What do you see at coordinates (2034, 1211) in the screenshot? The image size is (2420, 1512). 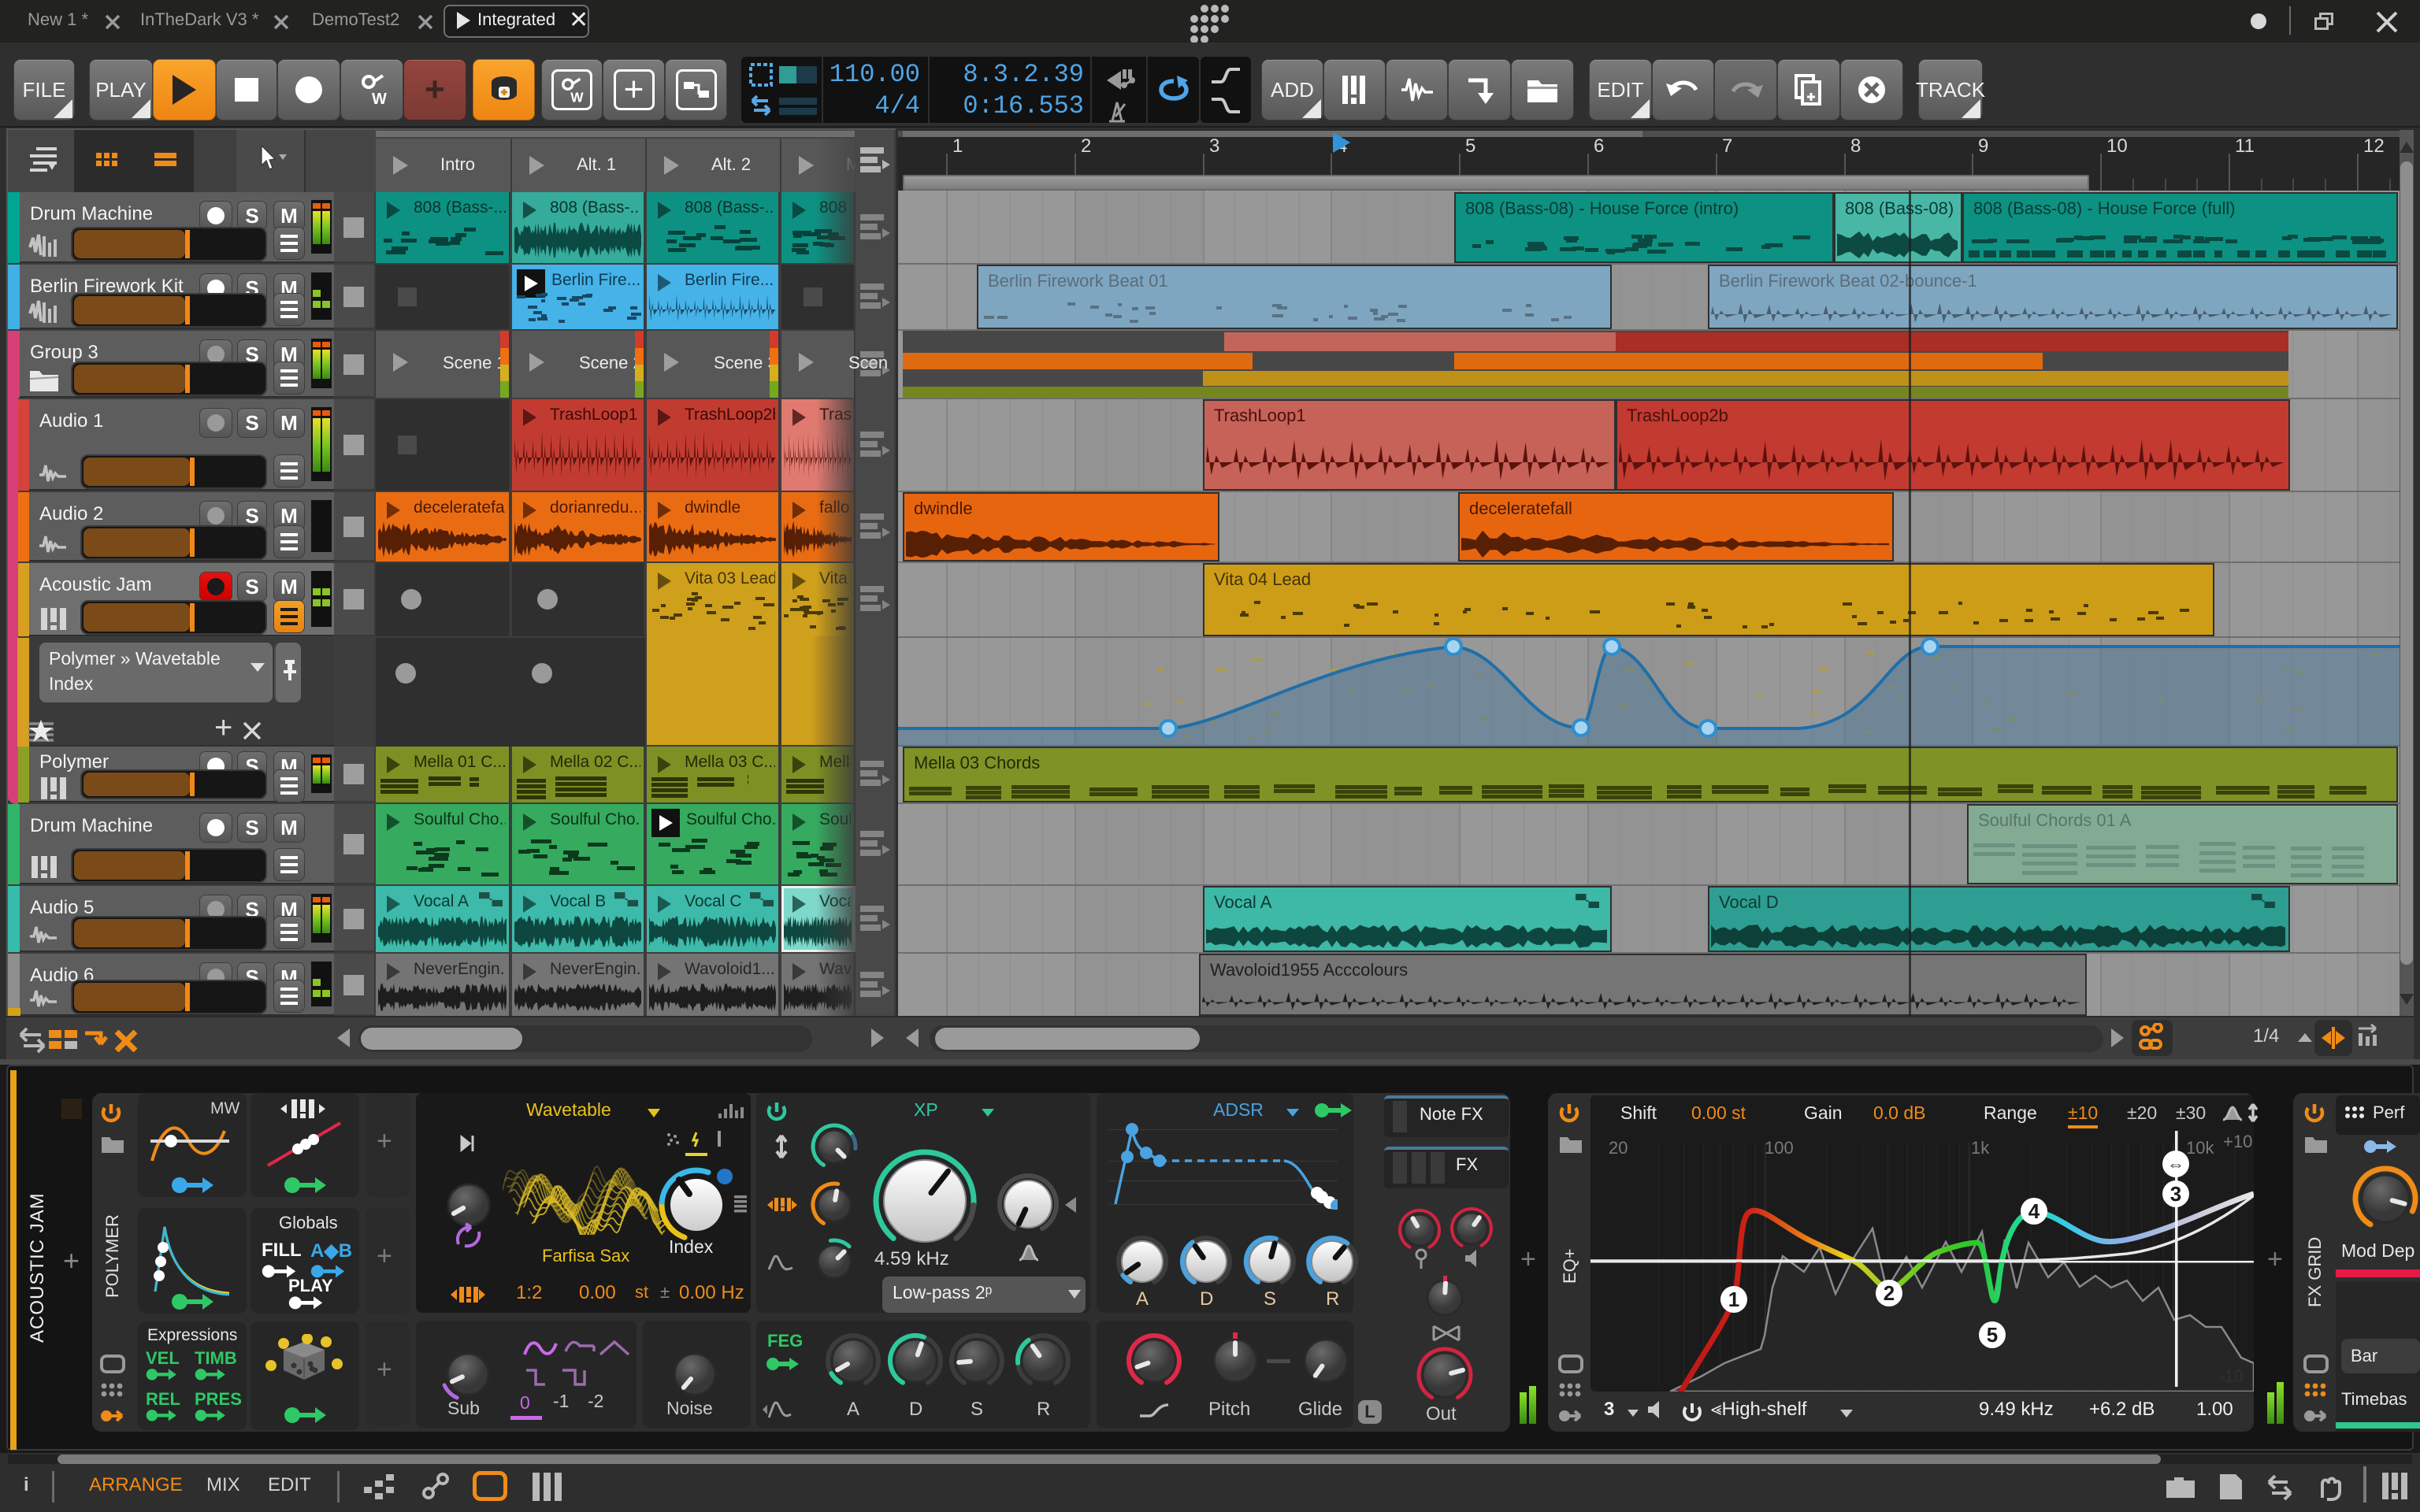 I see `svg-text: 4` at bounding box center [2034, 1211].